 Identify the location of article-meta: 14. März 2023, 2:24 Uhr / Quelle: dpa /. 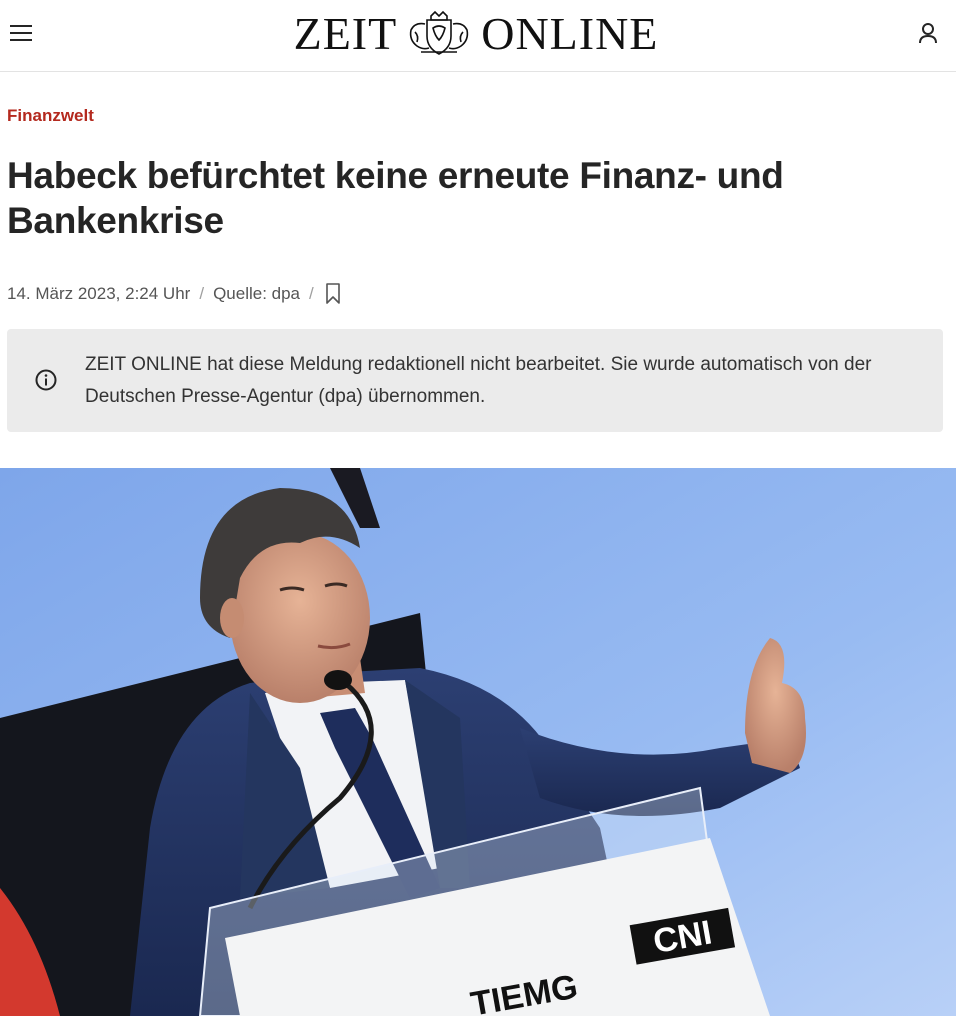
(175, 294).